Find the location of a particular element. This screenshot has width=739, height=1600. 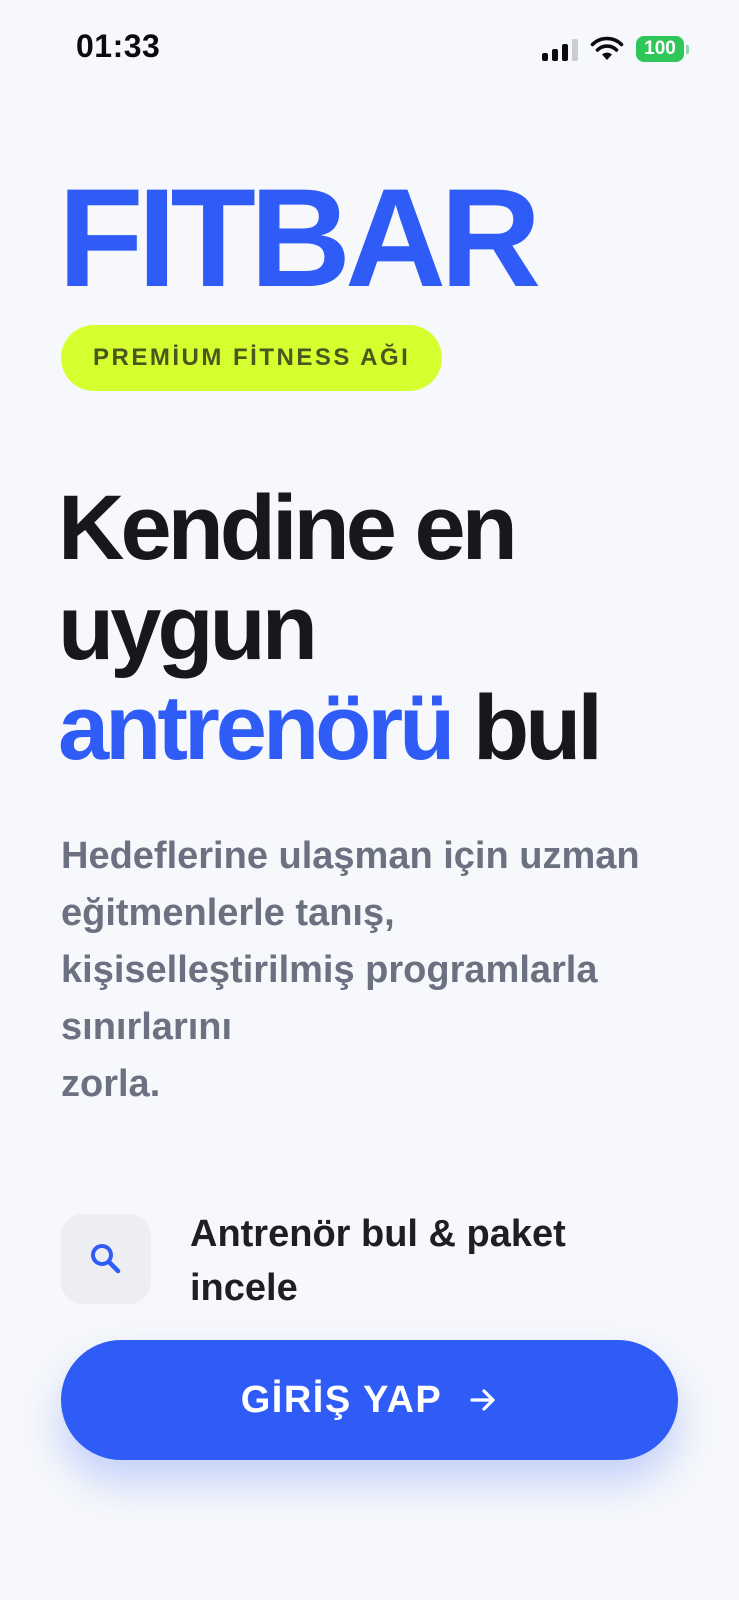

brand-logo-title: FITBAR is located at coordinates (299, 237).